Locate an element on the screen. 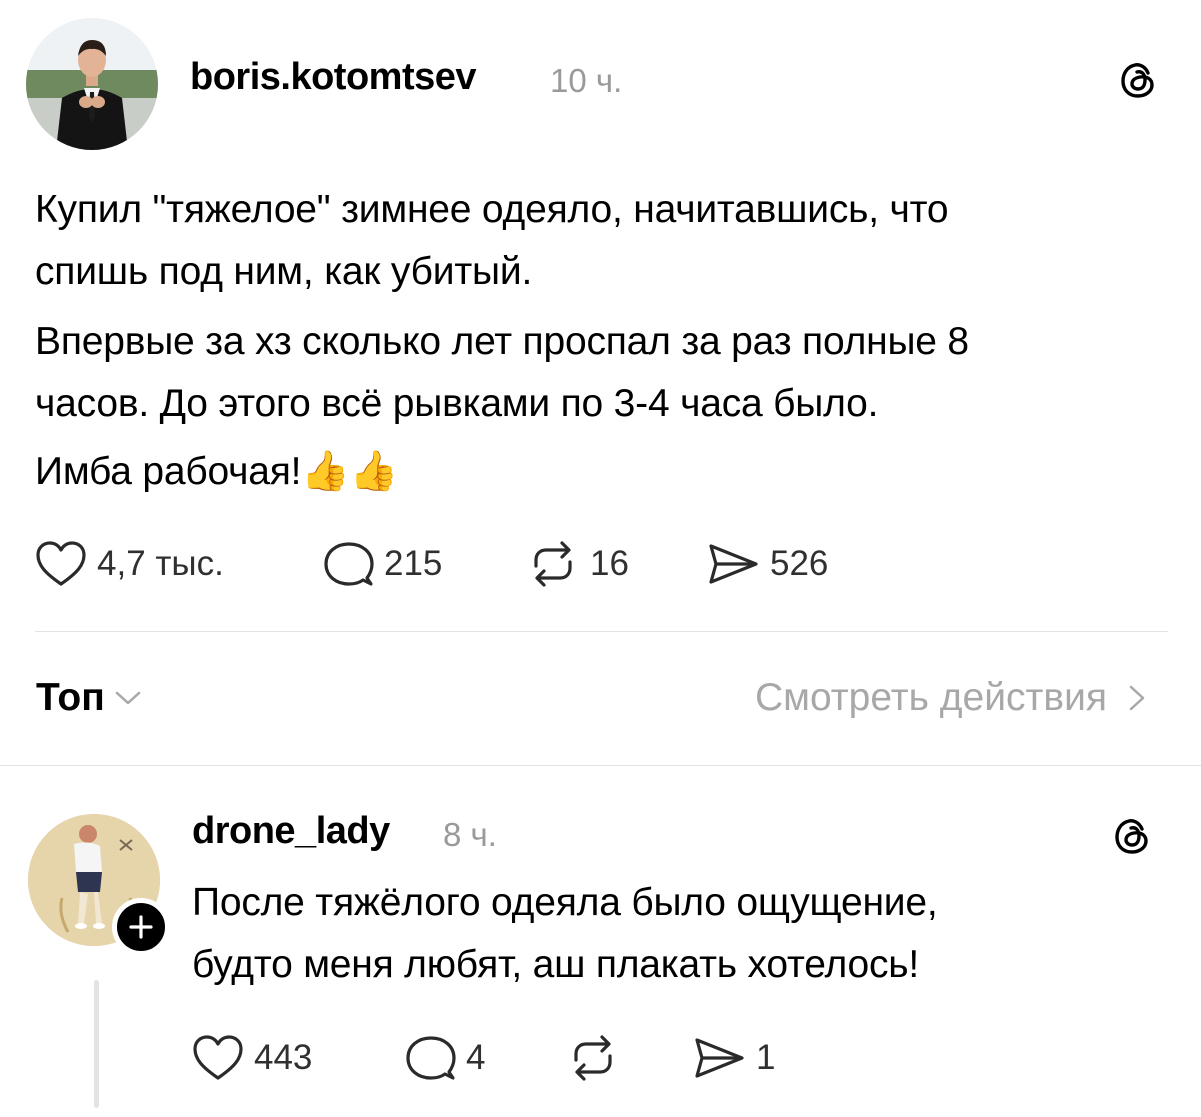 This screenshot has height=1117, width=1201. chevron-right-icon is located at coordinates (1137, 698).